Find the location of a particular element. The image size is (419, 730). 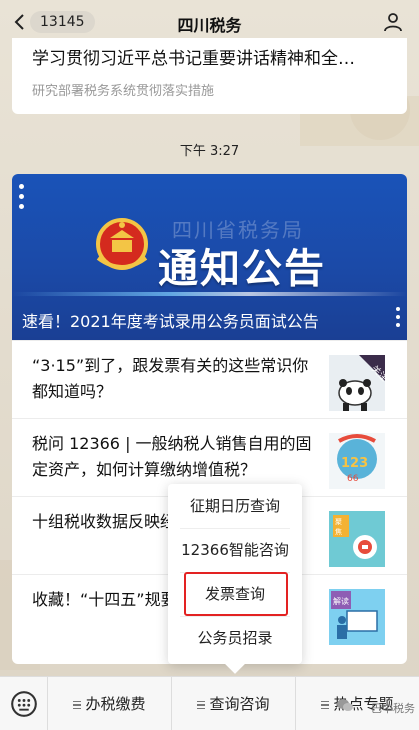

popup-item-smart-consult: 12366智能咨询 is located at coordinates (235, 550).